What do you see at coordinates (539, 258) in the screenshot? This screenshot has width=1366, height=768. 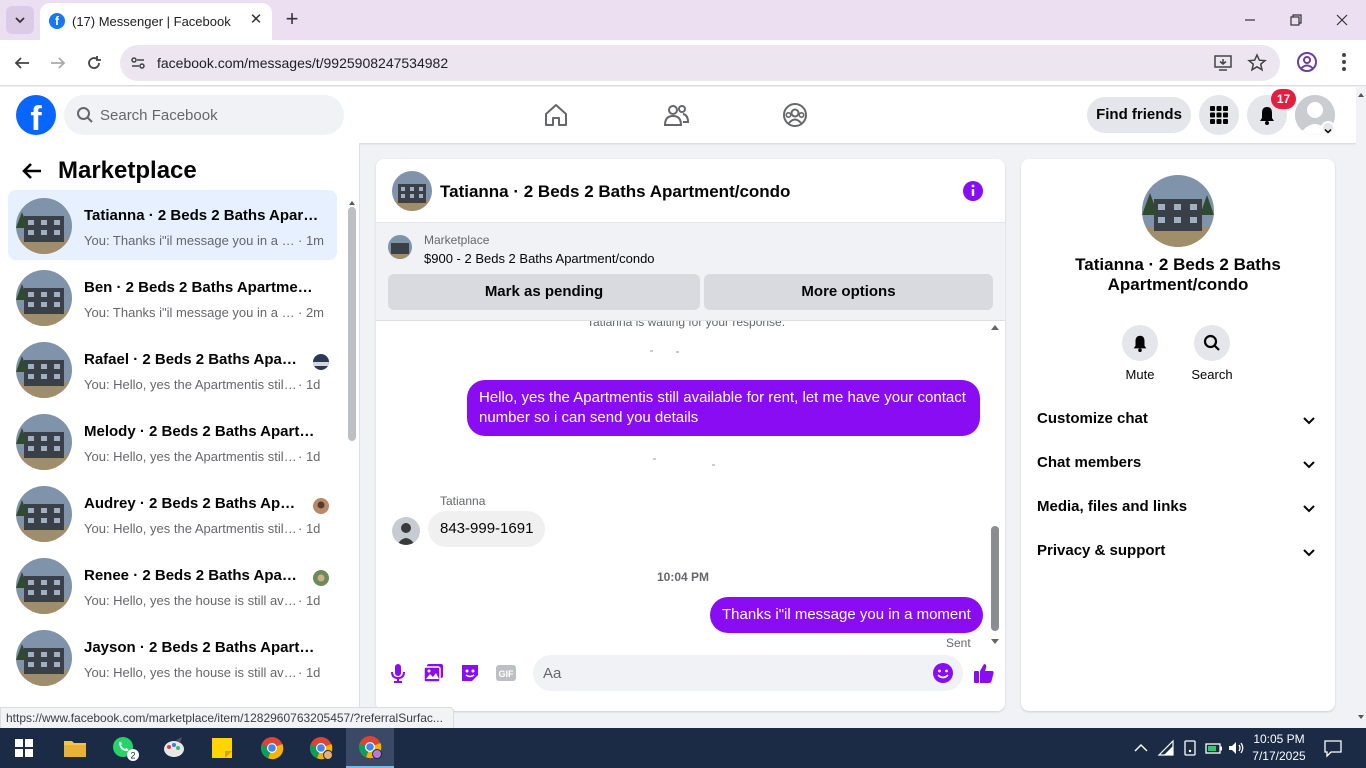 I see `listing-title: $900 - 2 Beds 2 Baths Apartment/condo` at bounding box center [539, 258].